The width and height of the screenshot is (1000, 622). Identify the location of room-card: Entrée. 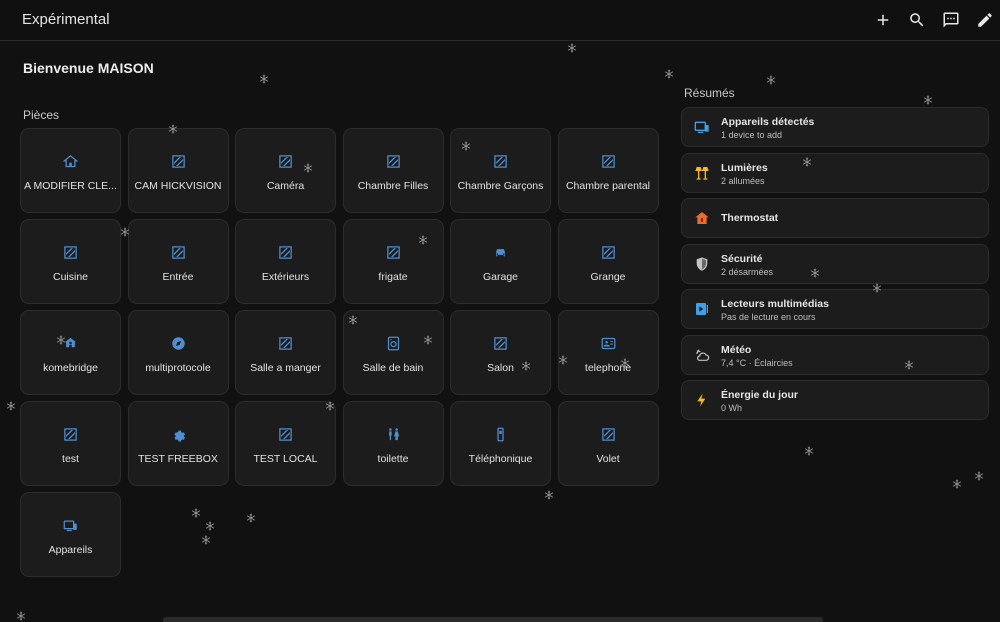
(178, 261).